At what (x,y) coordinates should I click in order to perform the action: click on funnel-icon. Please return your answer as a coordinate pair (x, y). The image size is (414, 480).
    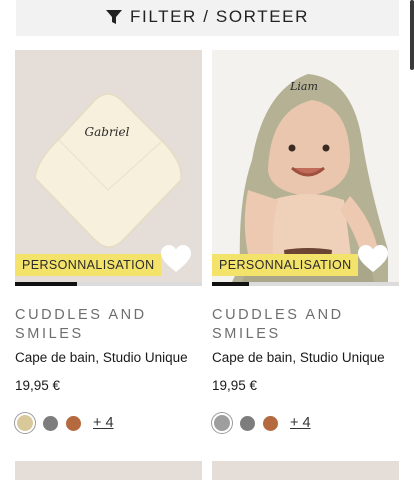
    Looking at the image, I should click on (114, 17).